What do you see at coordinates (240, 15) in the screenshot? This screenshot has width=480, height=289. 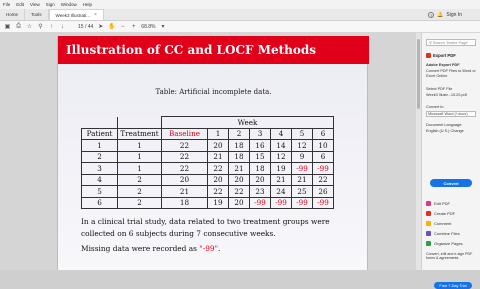 I see `tab-bar: Home Tools Week3 Illustrati... ×` at bounding box center [240, 15].